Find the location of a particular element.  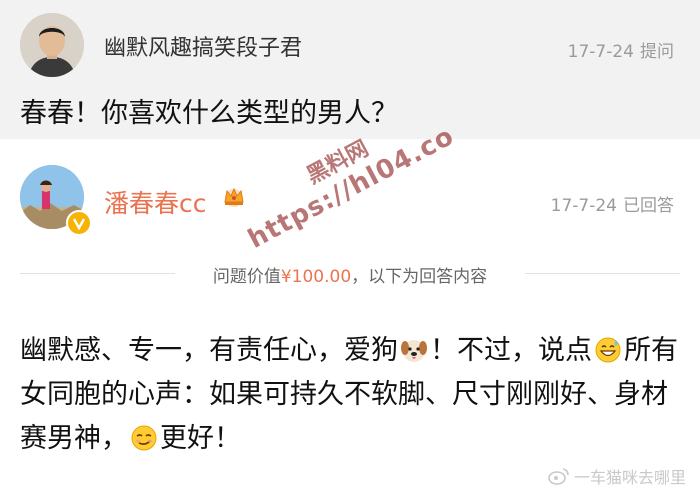

crown-icon is located at coordinates (234, 197).